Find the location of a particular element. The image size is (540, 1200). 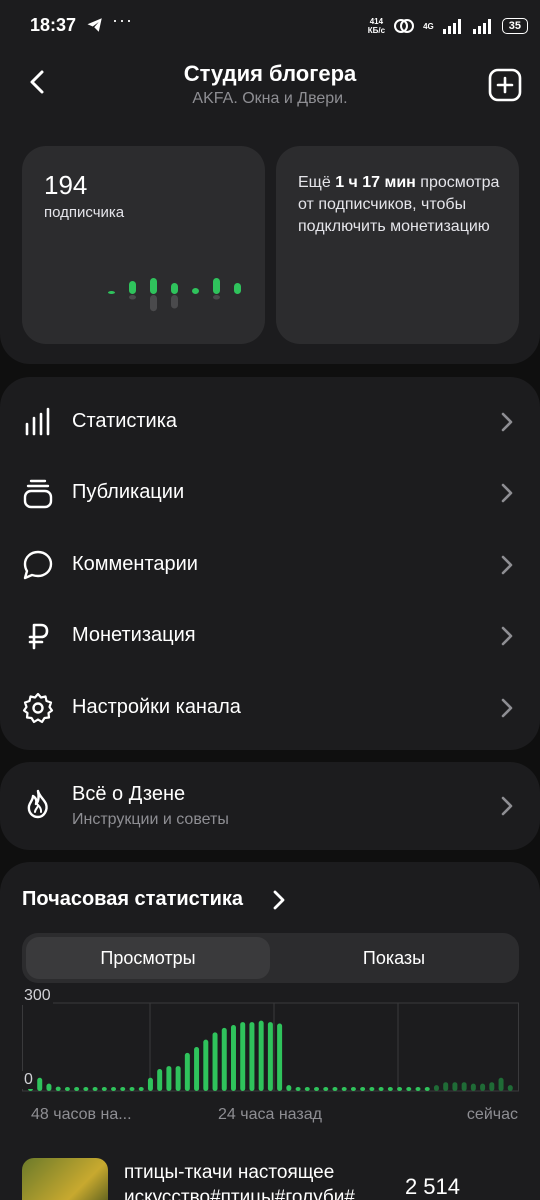

menu-item-label: Монетизация is located at coordinates (134, 635).